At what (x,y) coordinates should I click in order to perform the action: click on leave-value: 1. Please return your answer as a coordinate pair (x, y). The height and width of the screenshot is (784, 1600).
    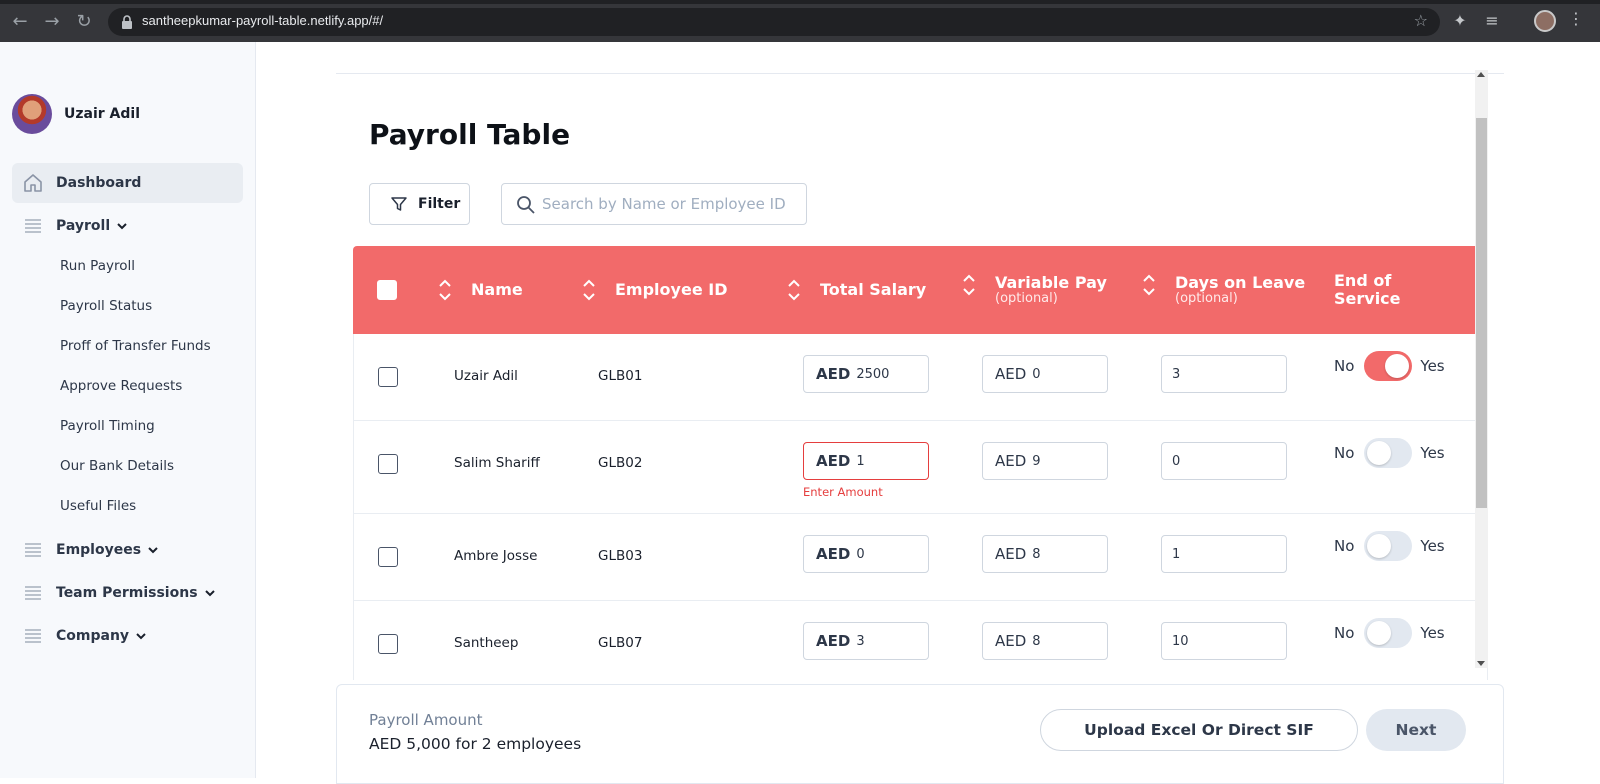
    Looking at the image, I should click on (1176, 554).